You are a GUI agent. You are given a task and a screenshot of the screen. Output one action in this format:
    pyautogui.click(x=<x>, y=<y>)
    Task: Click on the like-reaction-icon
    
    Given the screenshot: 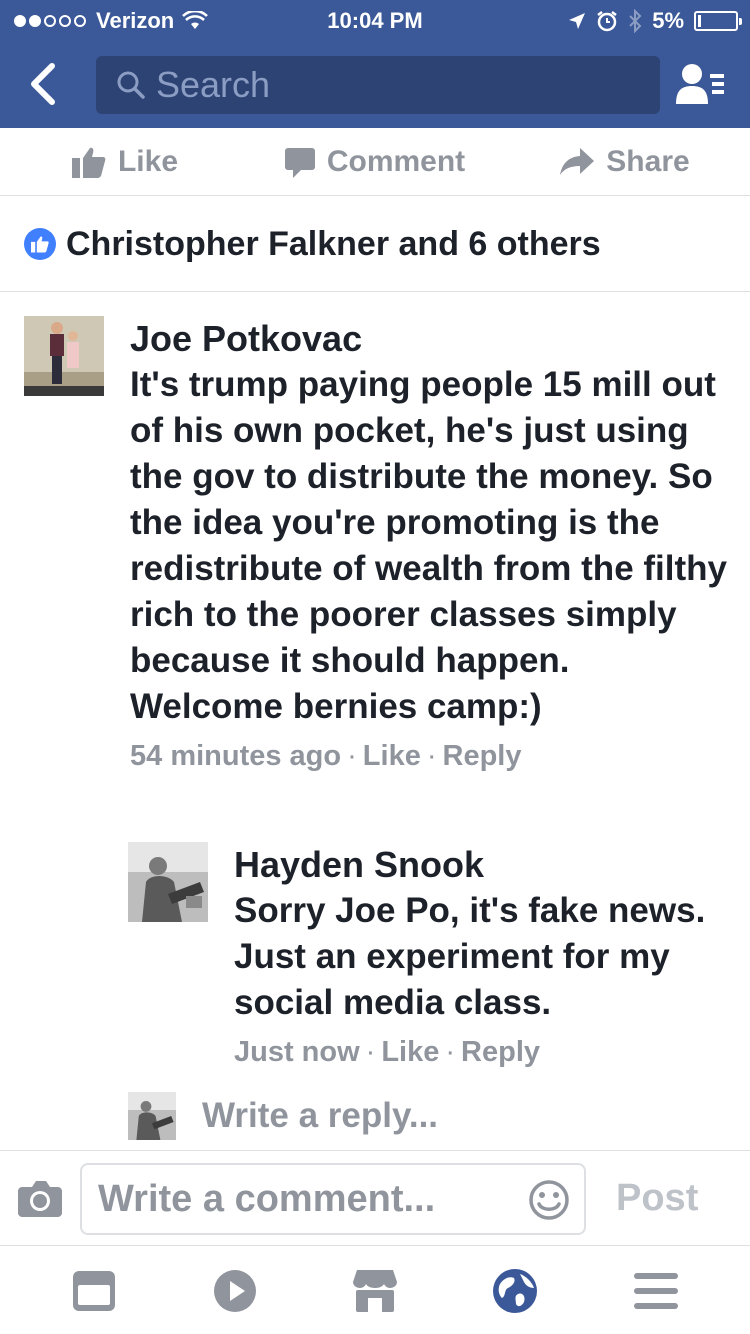 What is the action you would take?
    pyautogui.click(x=40, y=244)
    